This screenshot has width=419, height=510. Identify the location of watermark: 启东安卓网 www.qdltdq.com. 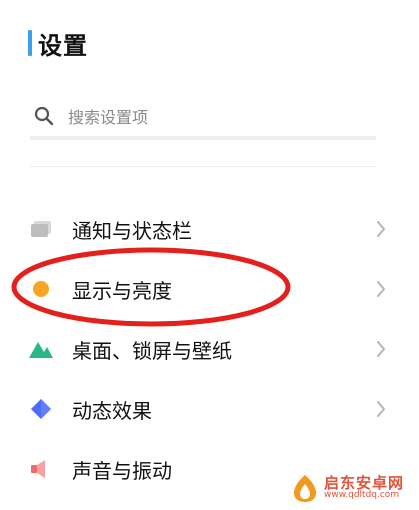
(353, 488).